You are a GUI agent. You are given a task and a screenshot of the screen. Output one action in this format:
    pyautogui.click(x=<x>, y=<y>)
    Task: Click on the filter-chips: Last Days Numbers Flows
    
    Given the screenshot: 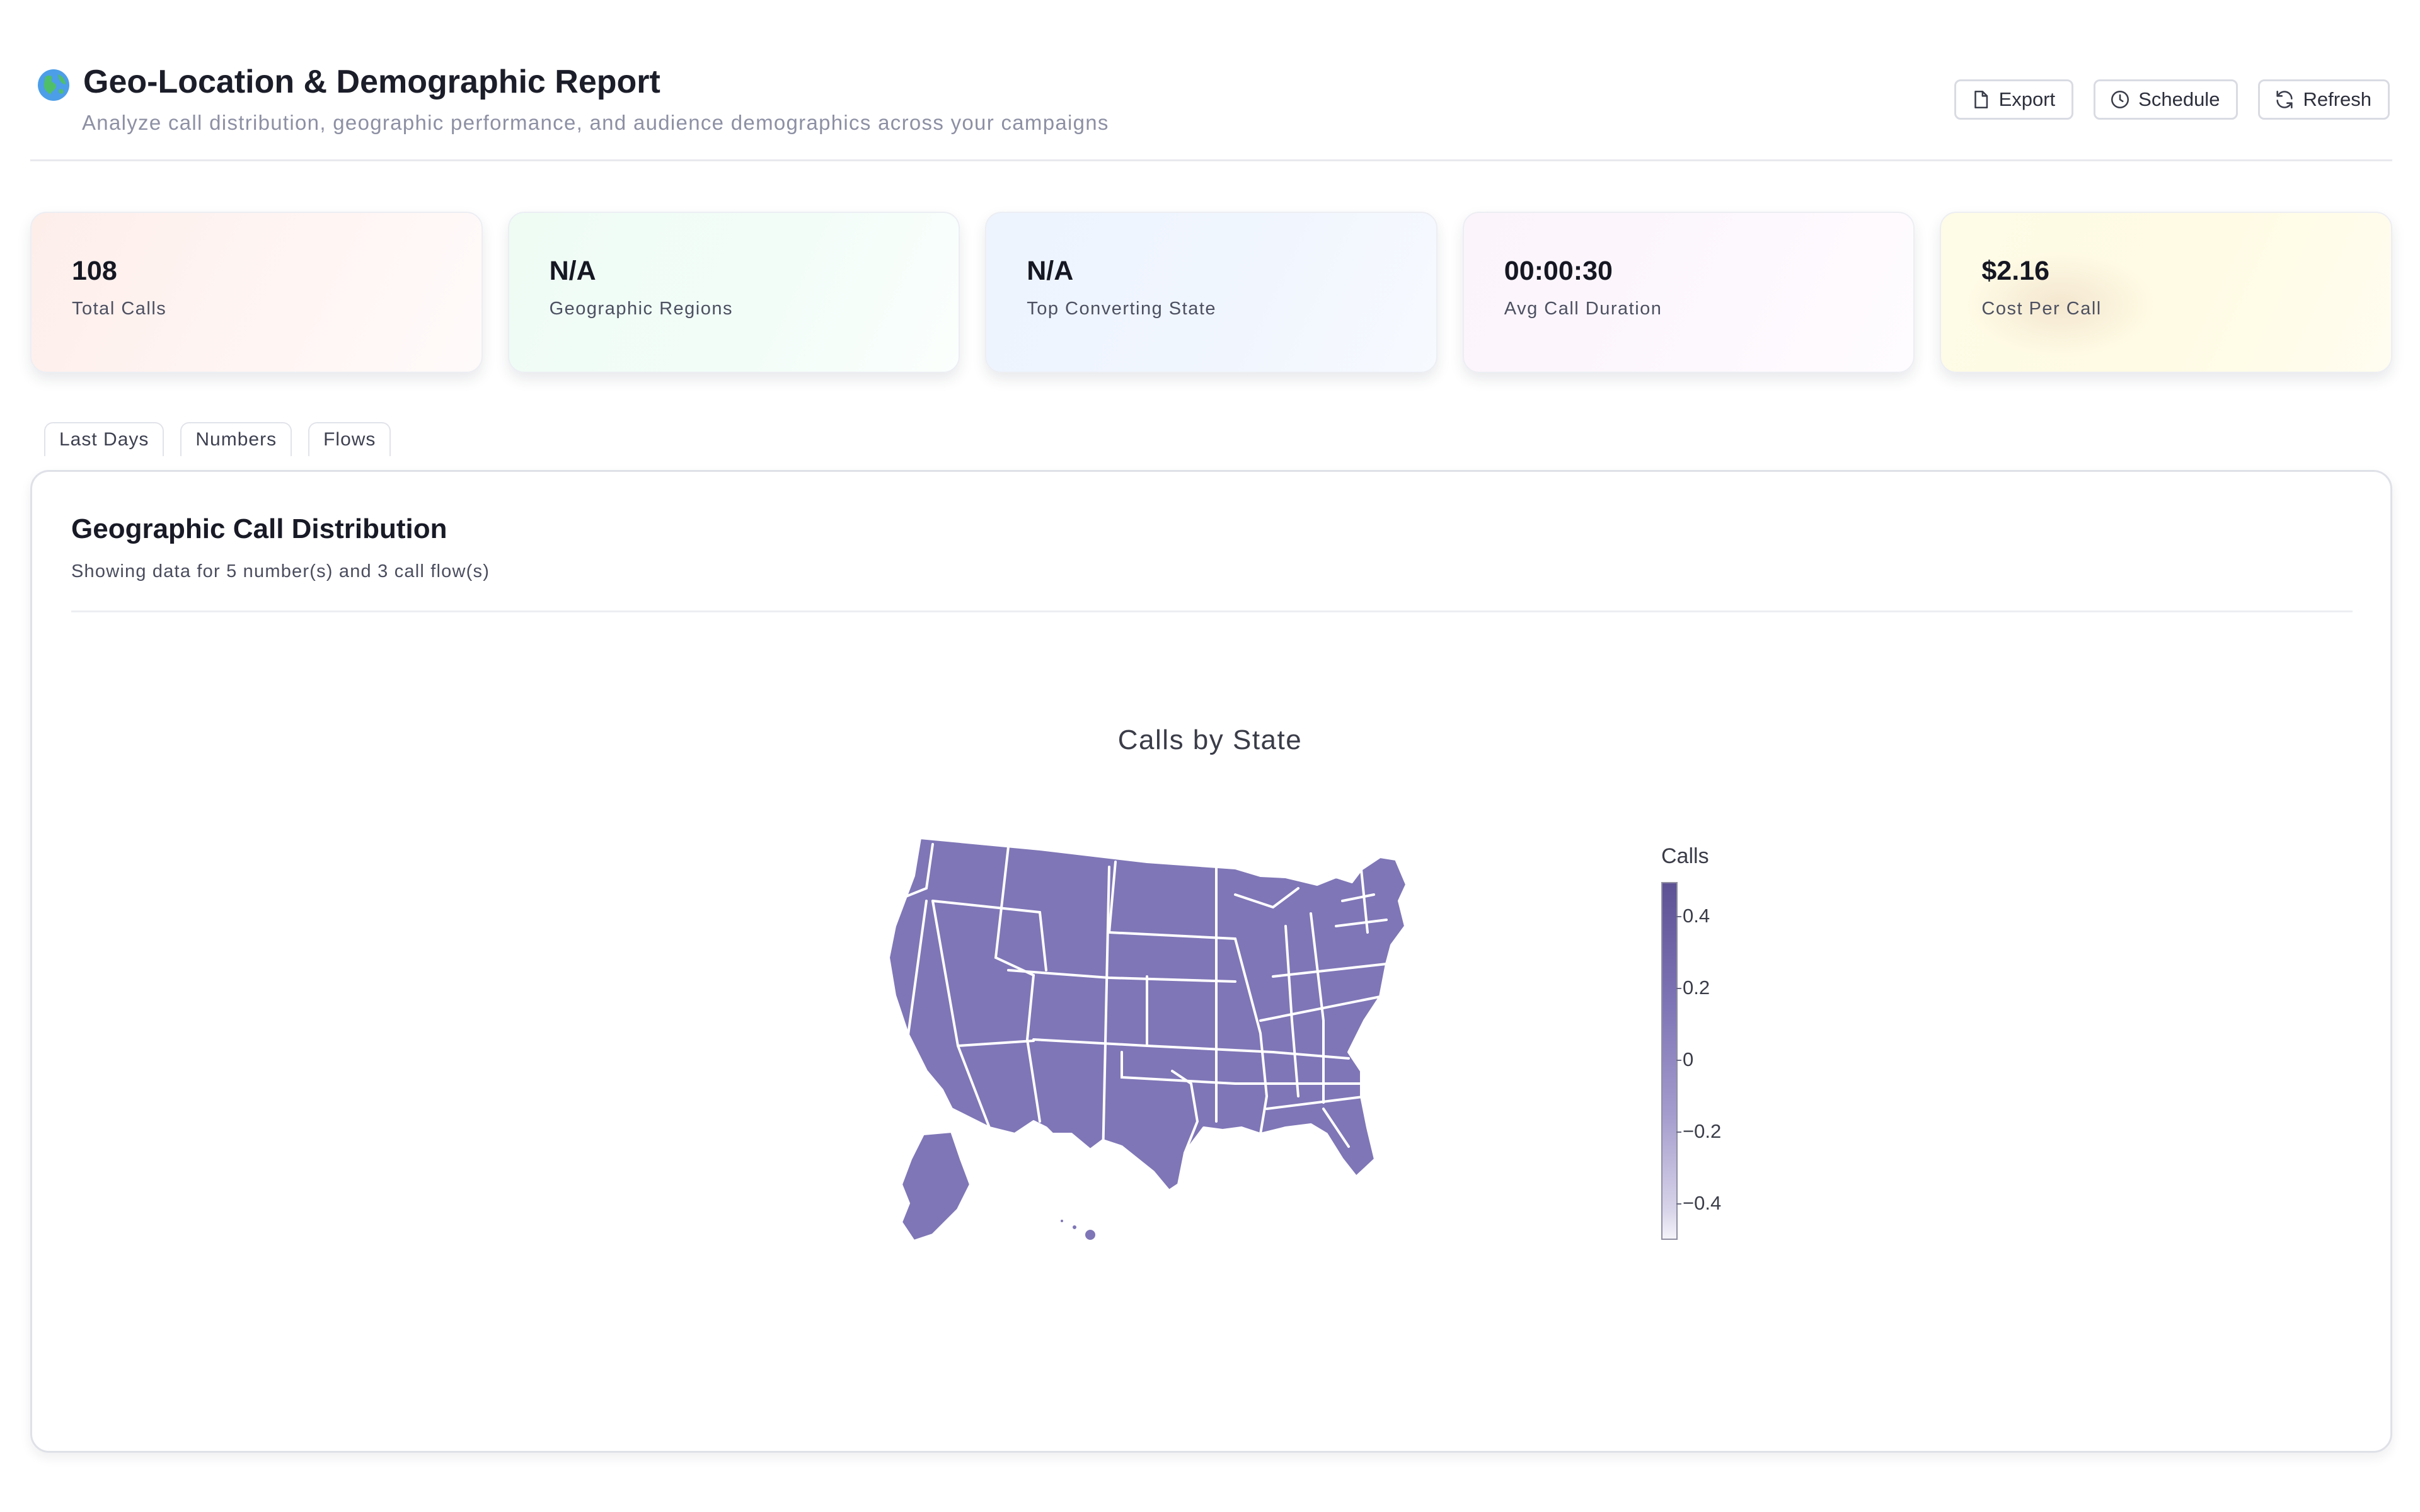 What is the action you would take?
    pyautogui.click(x=218, y=439)
    